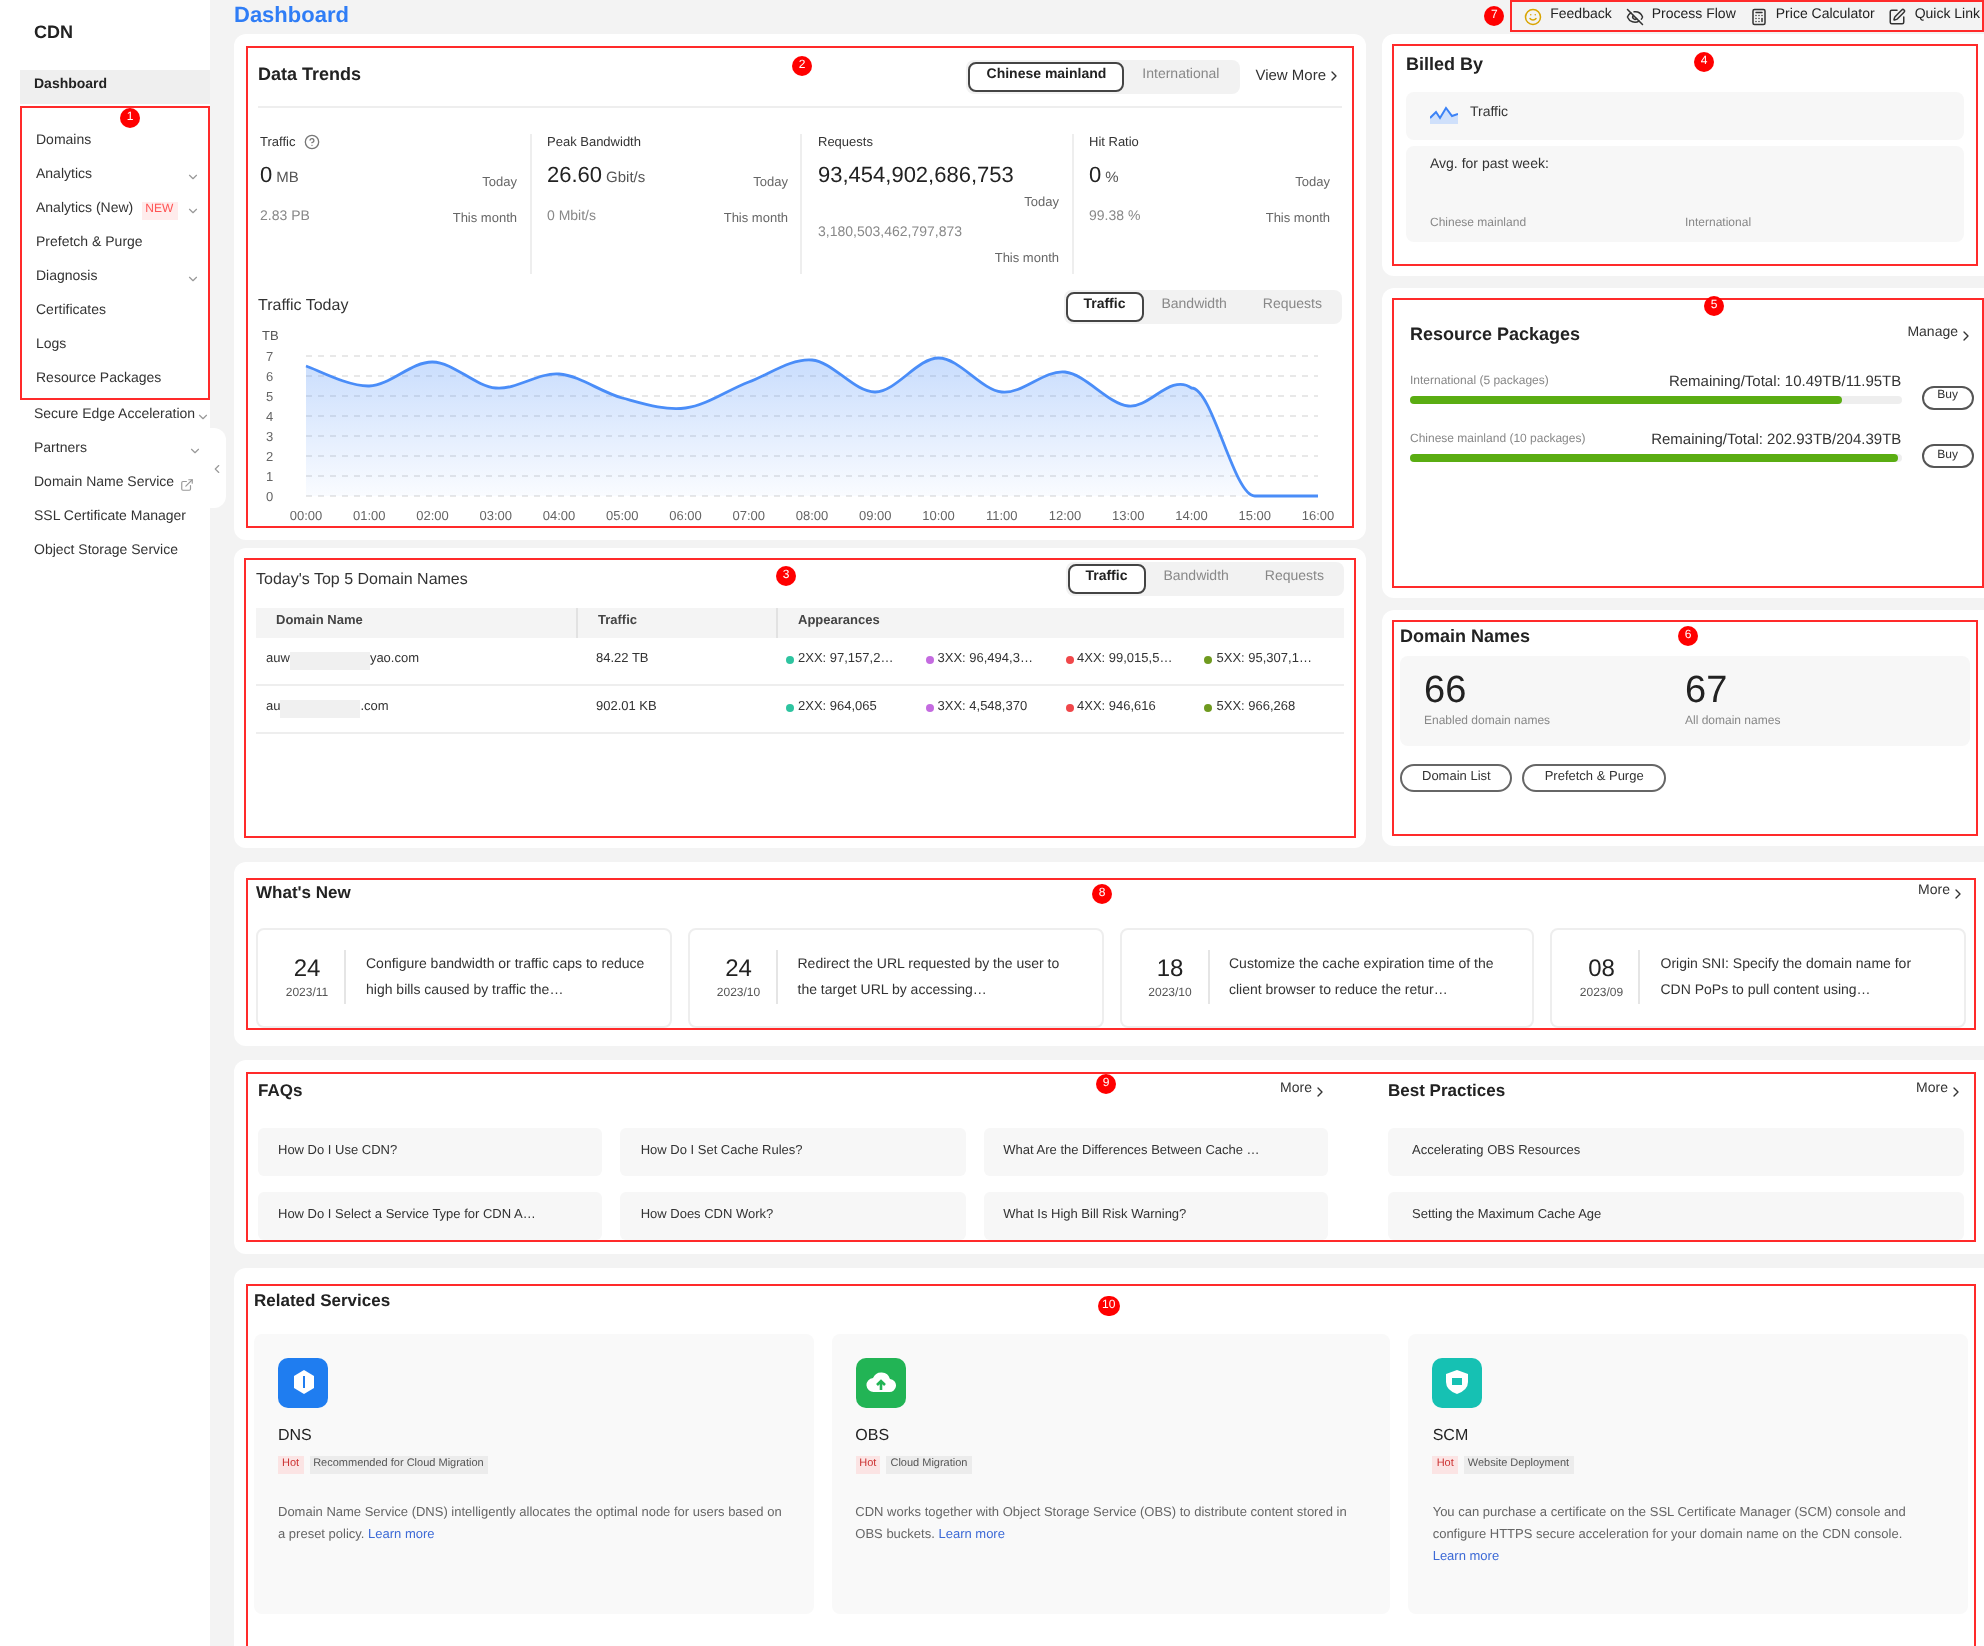 The width and height of the screenshot is (1984, 1646). Describe the element at coordinates (187, 485) in the screenshot. I see `external-link-icon` at that location.